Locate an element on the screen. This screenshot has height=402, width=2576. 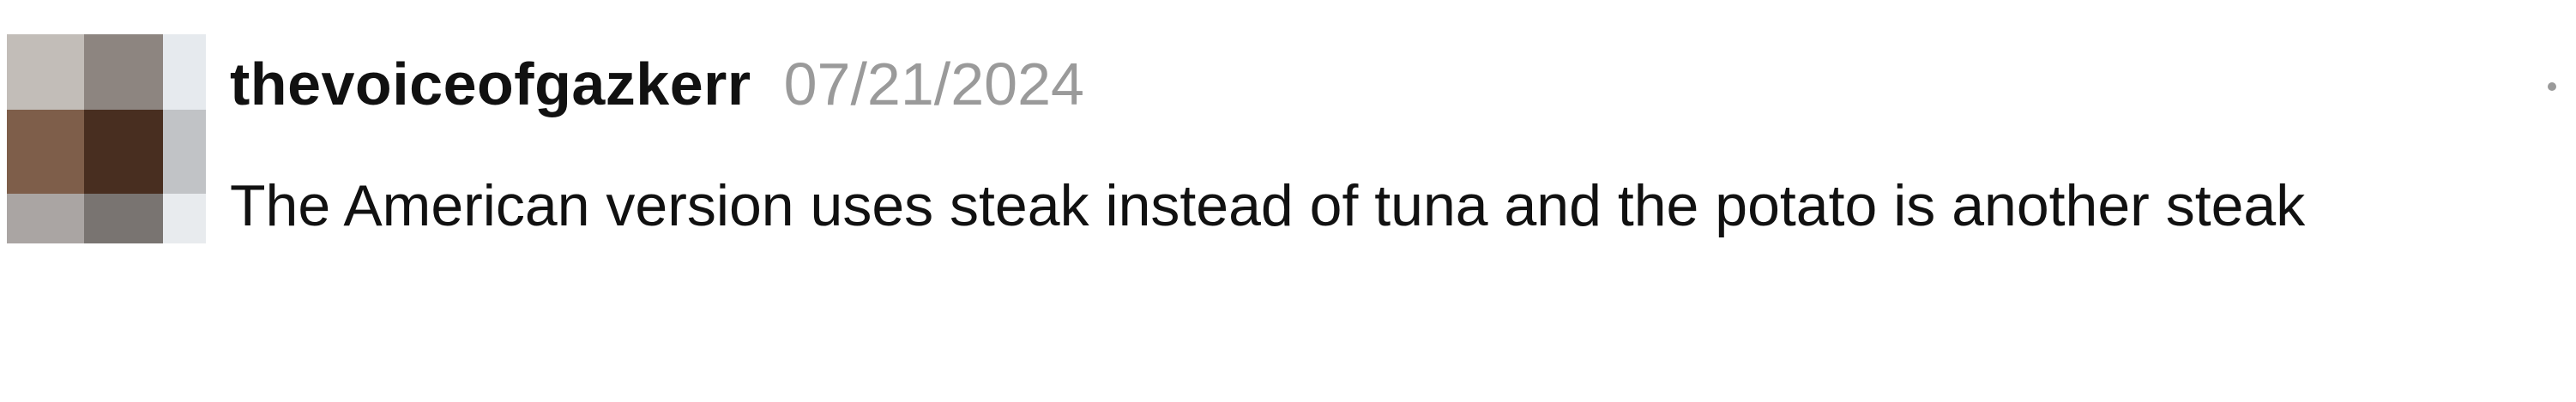
comment-header: thevoiceofgazkerr 07/21/2024 is located at coordinates (657, 89).